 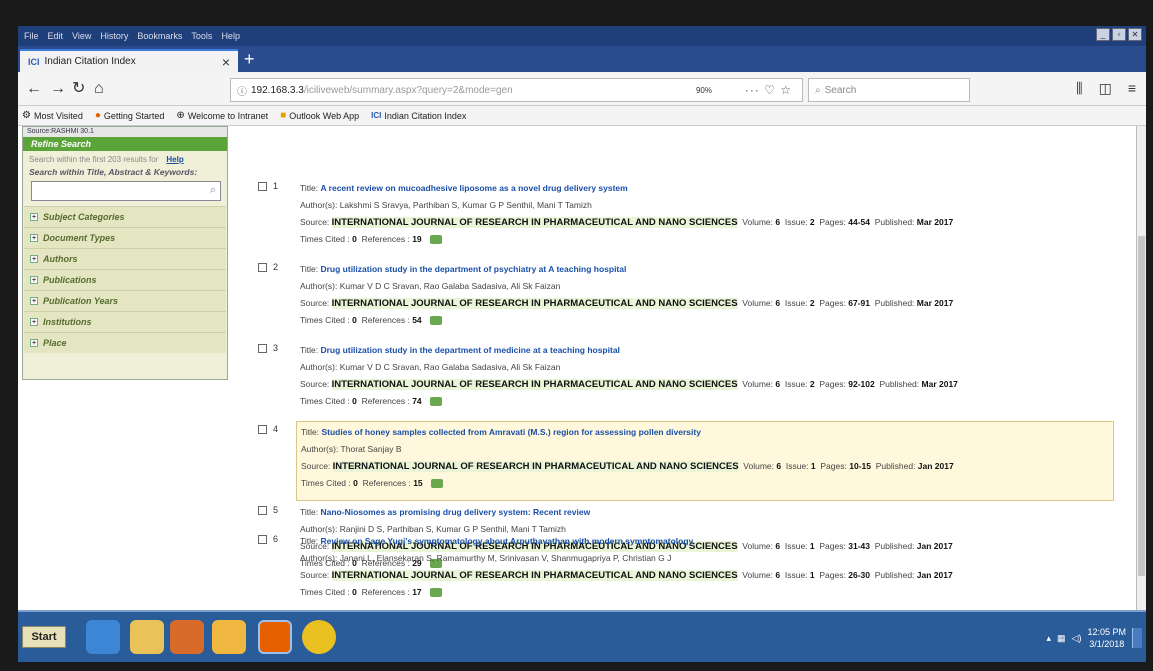 I want to click on facet-label: Authors, so click(x=60, y=259).